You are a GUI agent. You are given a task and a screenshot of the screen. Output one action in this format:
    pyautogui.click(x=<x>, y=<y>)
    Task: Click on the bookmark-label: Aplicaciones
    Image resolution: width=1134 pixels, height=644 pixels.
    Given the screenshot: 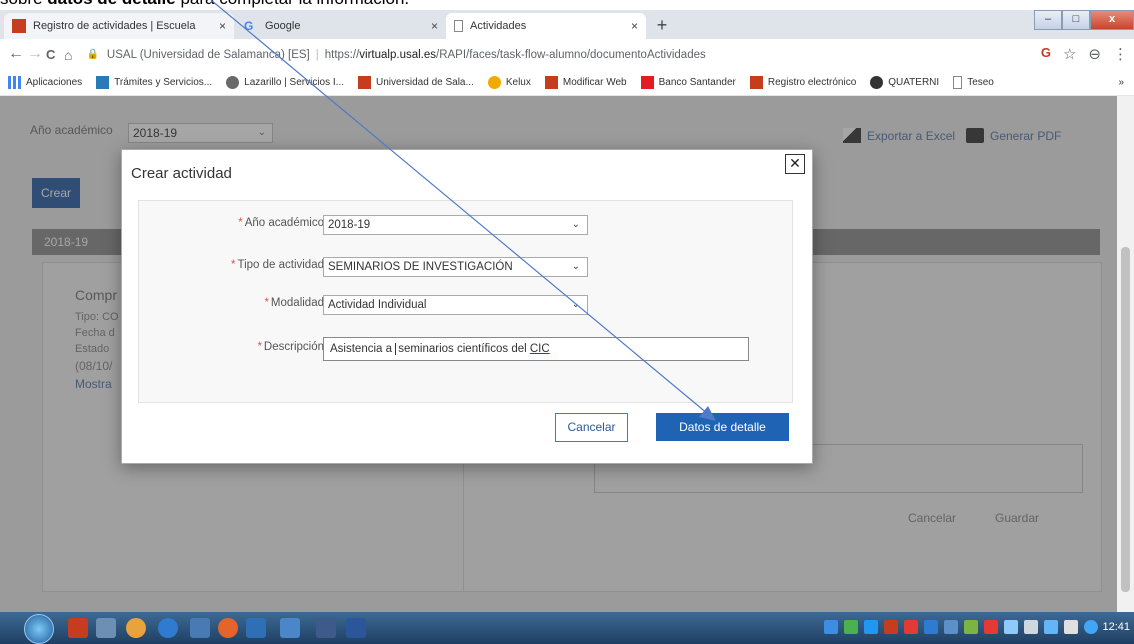 What is the action you would take?
    pyautogui.click(x=54, y=82)
    